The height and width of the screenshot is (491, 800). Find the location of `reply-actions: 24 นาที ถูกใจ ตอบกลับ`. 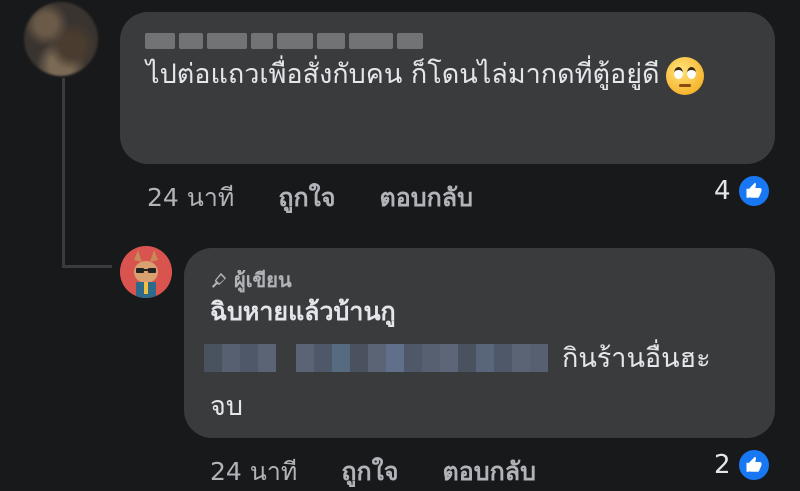

reply-actions: 24 นาที ถูกใจ ตอบกลับ is located at coordinates (373, 471).